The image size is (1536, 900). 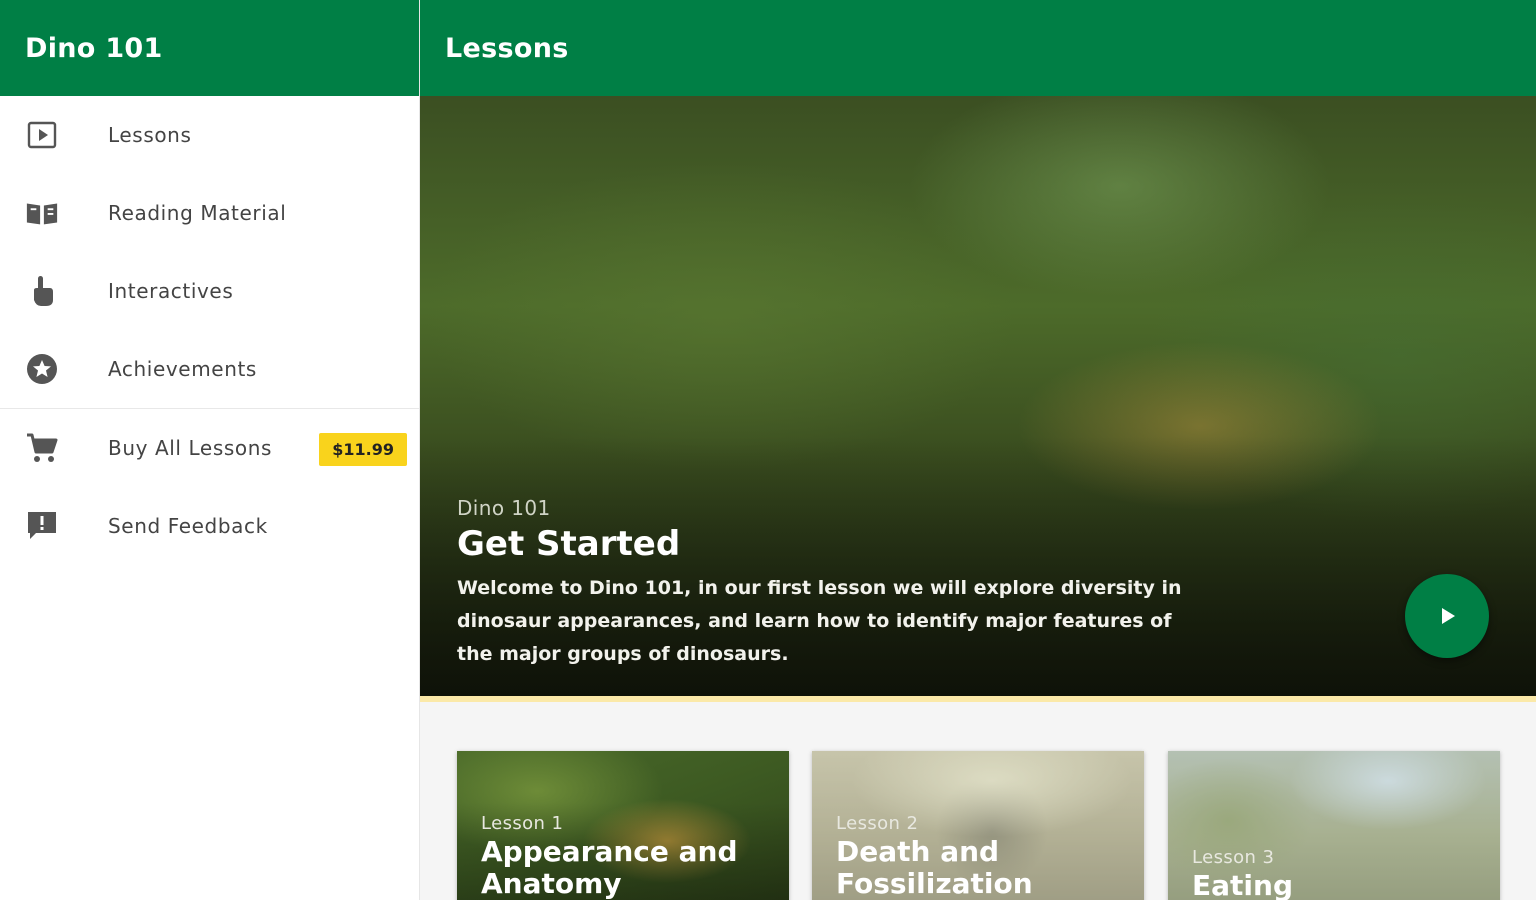 I want to click on book-icon, so click(x=42, y=213).